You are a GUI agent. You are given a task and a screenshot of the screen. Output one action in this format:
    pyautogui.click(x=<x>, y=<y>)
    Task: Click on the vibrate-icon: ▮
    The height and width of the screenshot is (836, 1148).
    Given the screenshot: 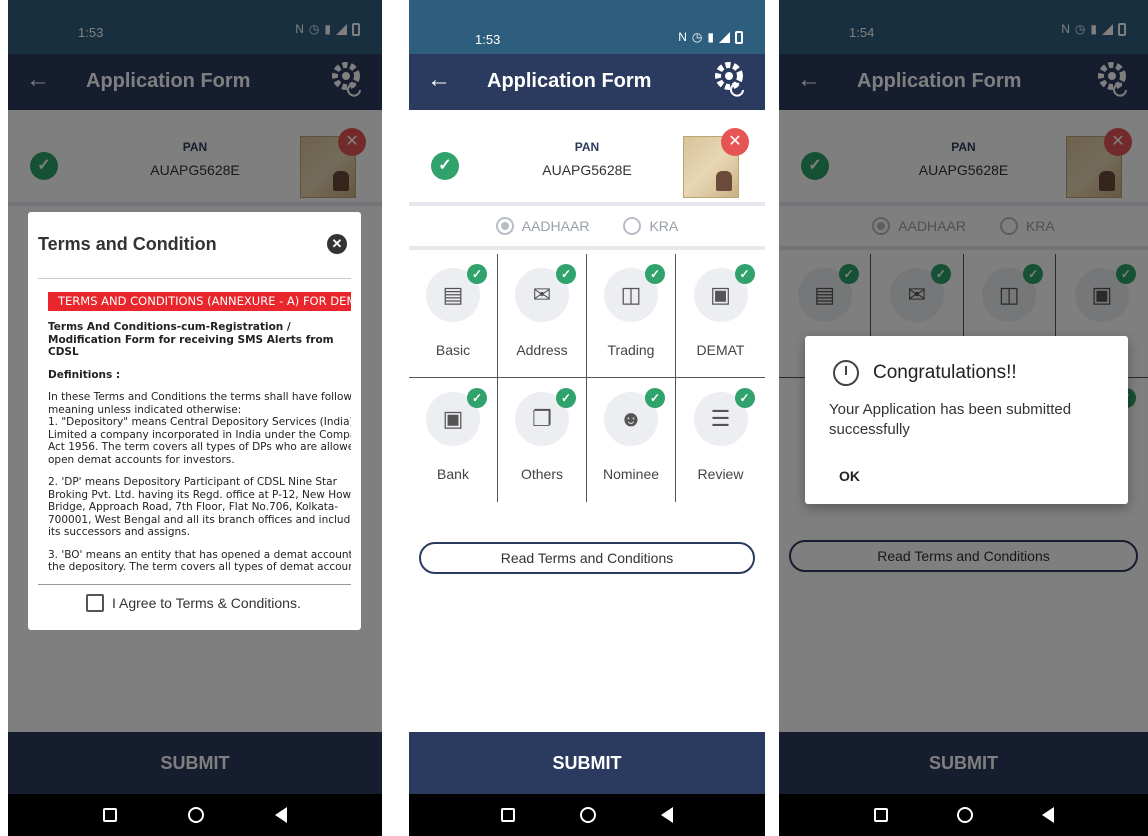 What is the action you would take?
    pyautogui.click(x=710, y=37)
    